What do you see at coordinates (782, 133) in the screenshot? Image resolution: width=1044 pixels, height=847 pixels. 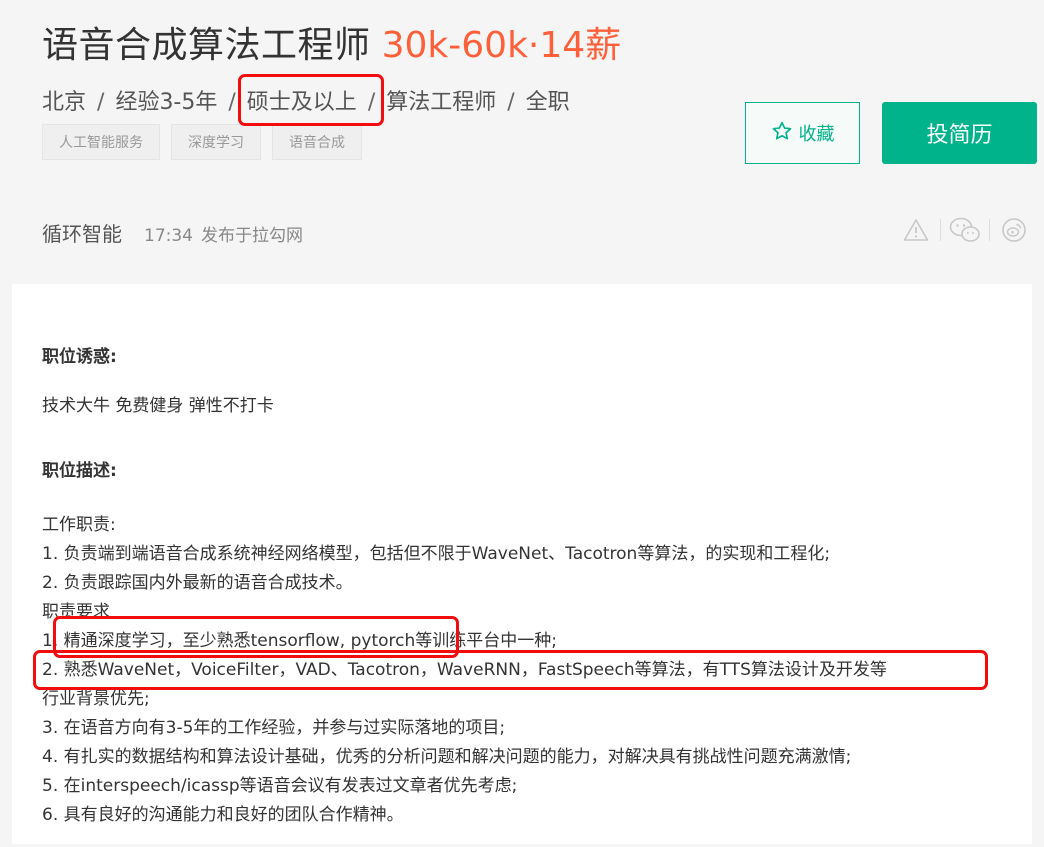 I see `star-icon` at bounding box center [782, 133].